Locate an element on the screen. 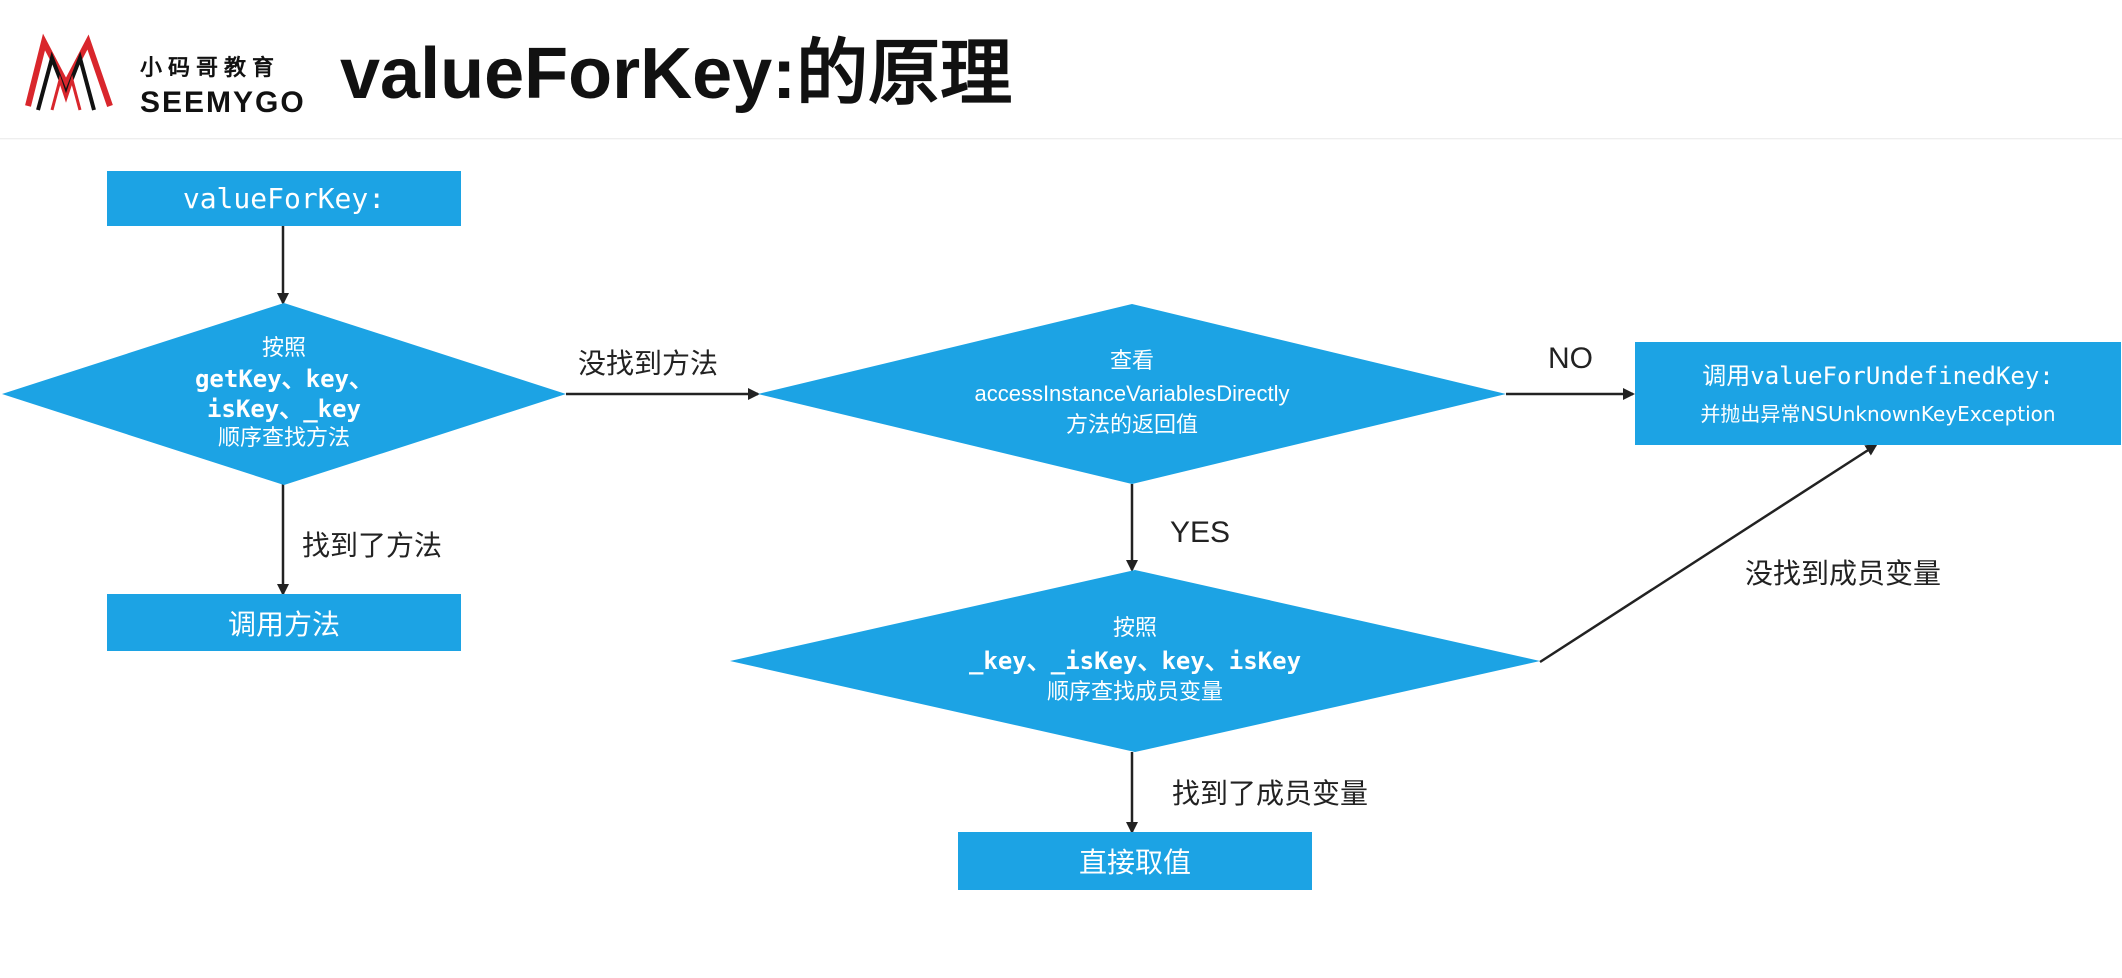  decision-lookup-ivars: 按照 _key、_isKey、key、isKey 顺序查找成员变量 is located at coordinates (1135, 661).